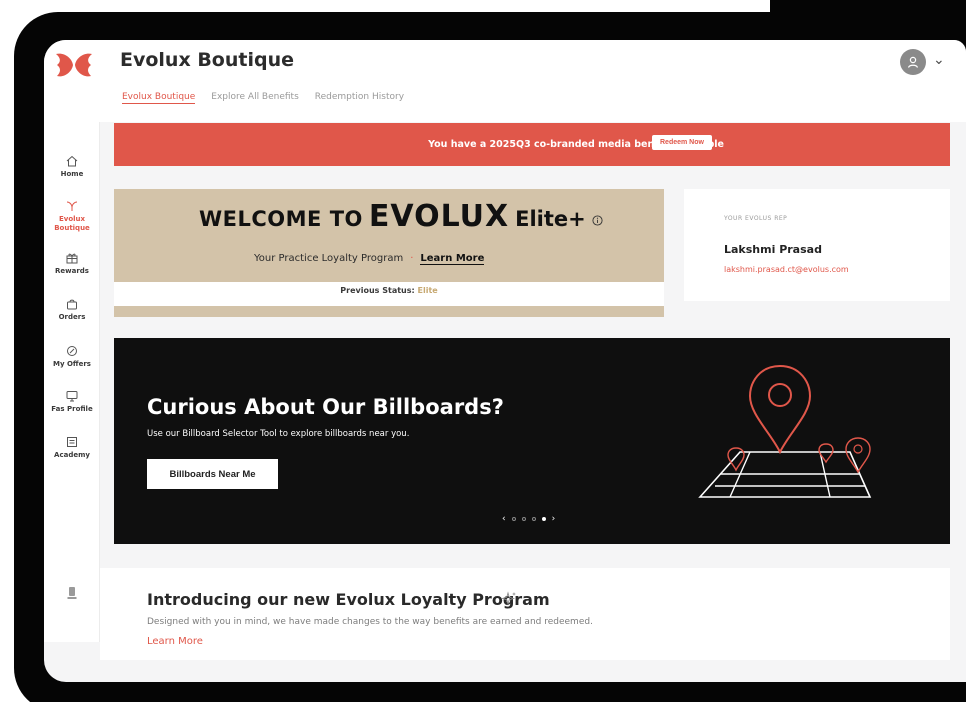  Describe the element at coordinates (389, 311) in the screenshot. I see `welcome-bottom-strip` at that location.